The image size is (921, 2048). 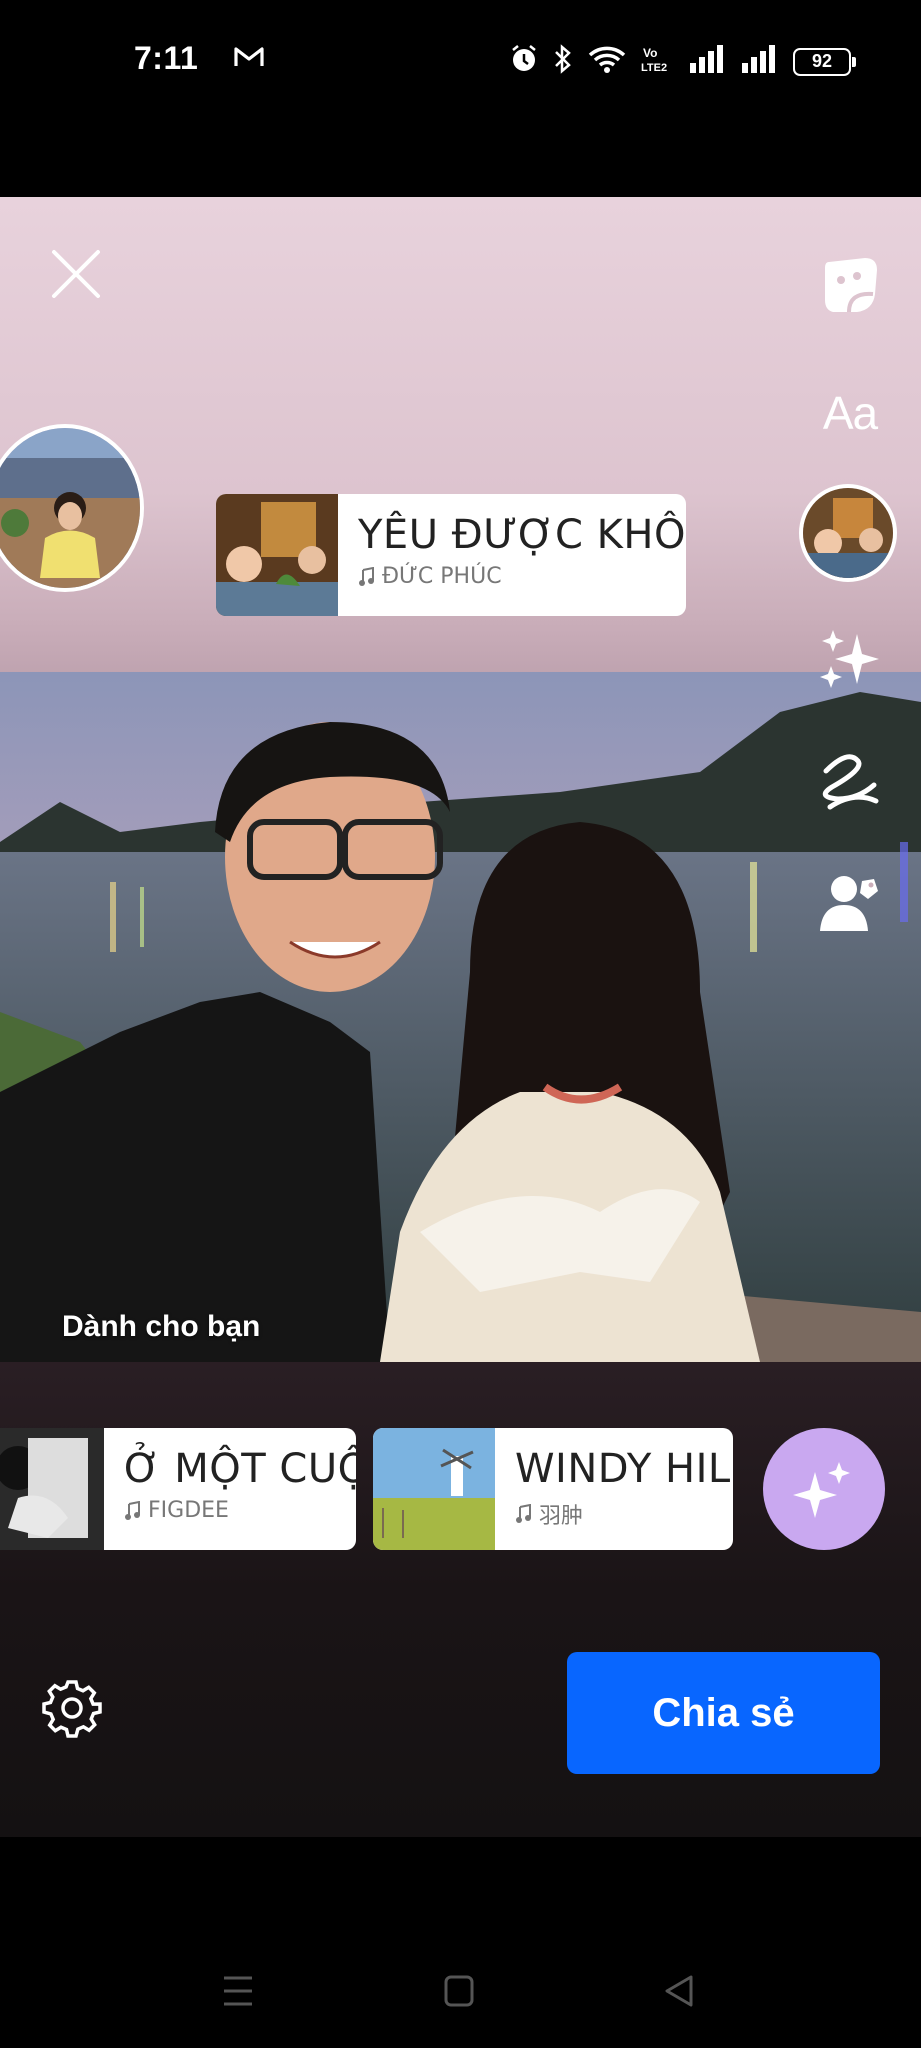 What do you see at coordinates (161, 1326) in the screenshot?
I see `photo-caption: Dành cho bạn` at bounding box center [161, 1326].